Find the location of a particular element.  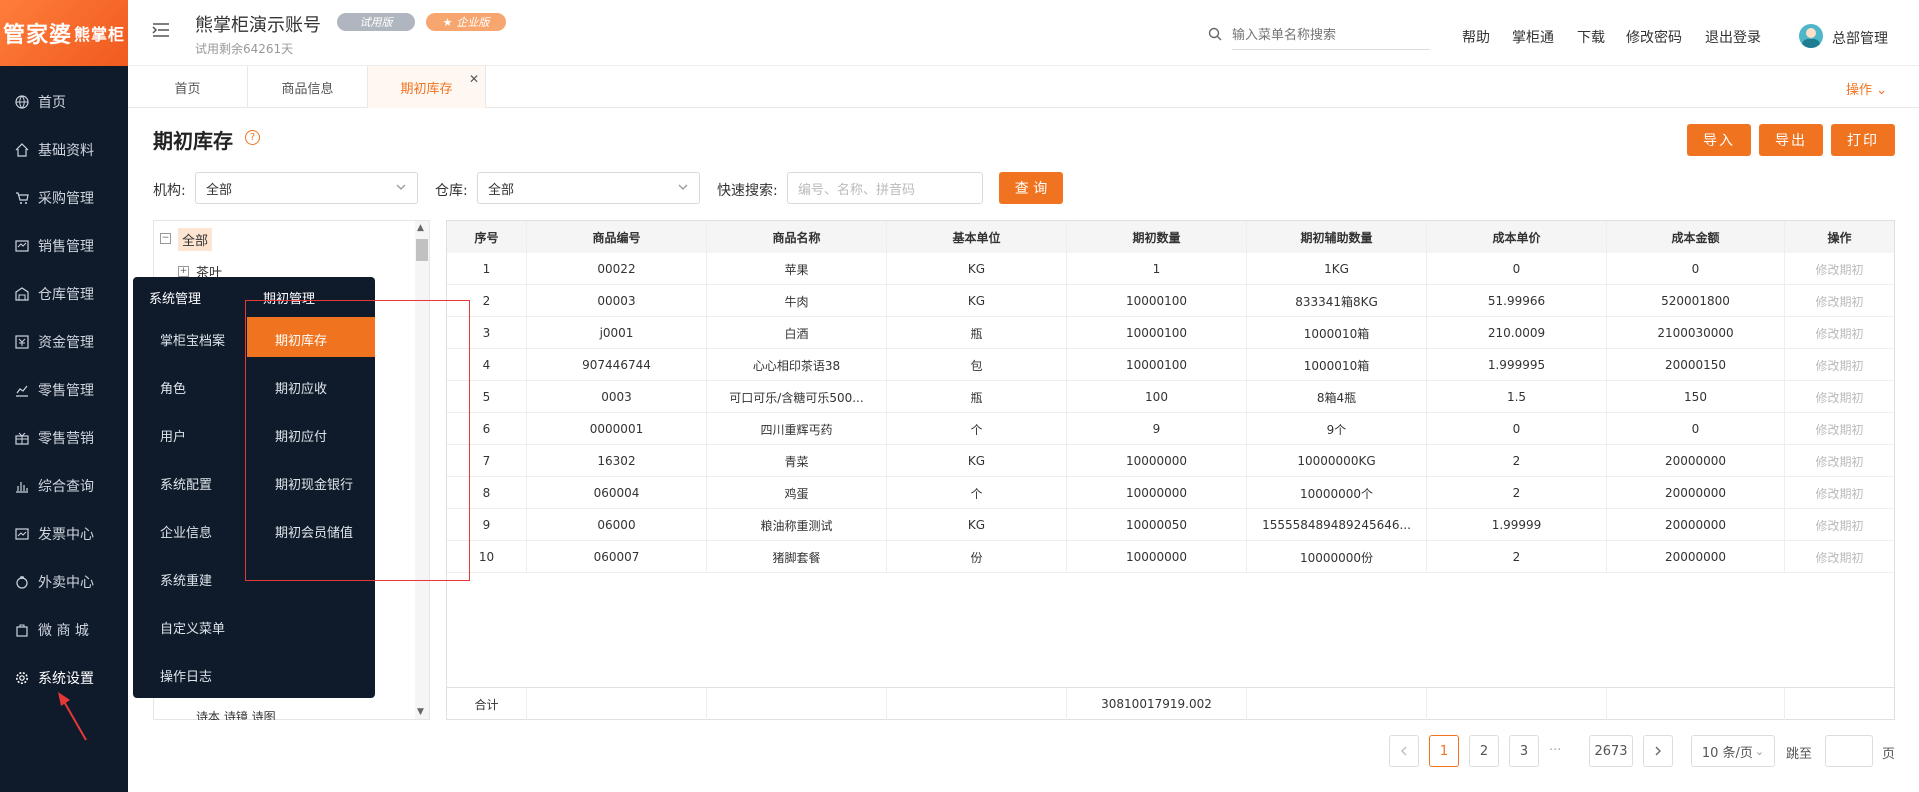

account-name: 熊掌柜演示账号 is located at coordinates (258, 25).